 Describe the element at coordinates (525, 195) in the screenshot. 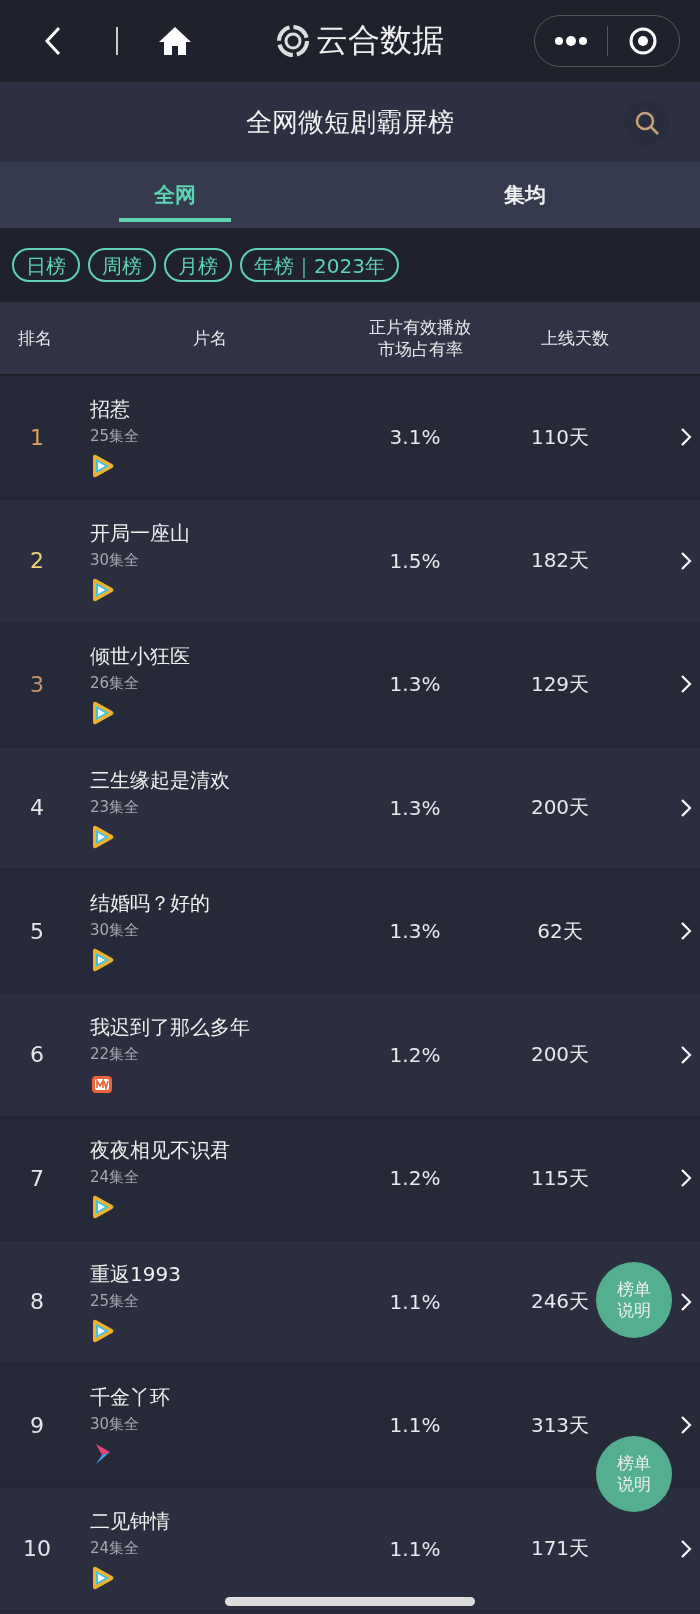

I see `tab: 集均` at that location.